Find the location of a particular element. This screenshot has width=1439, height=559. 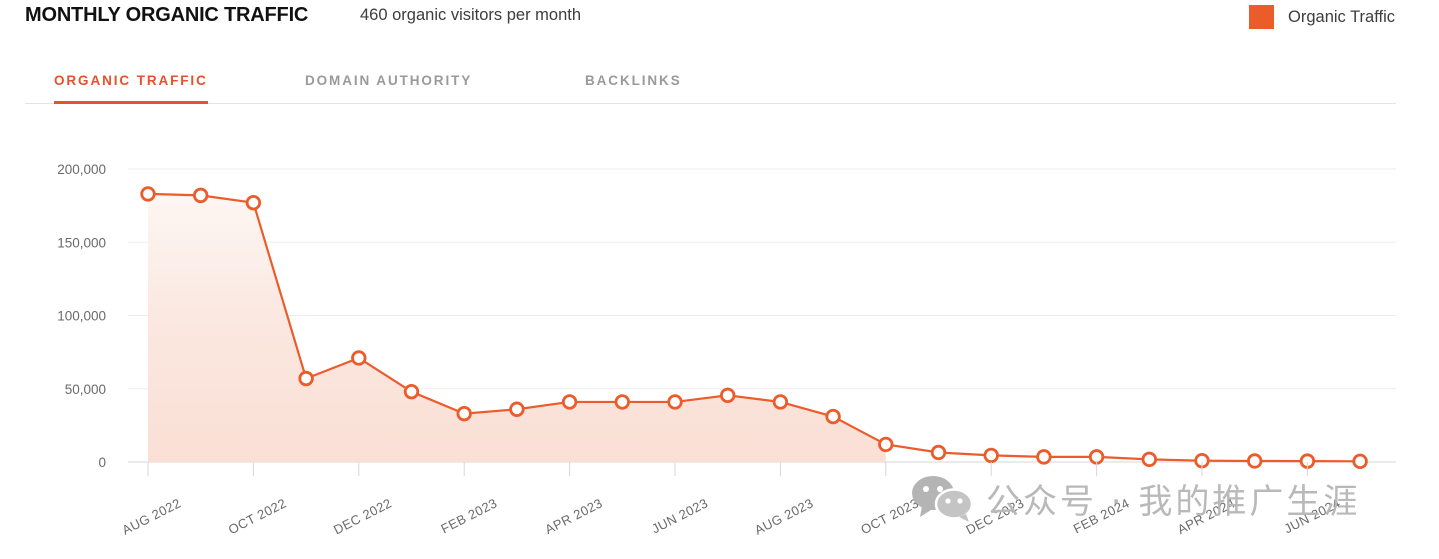

x-axis-tick-label: JUN 2023 is located at coordinates (679, 515).